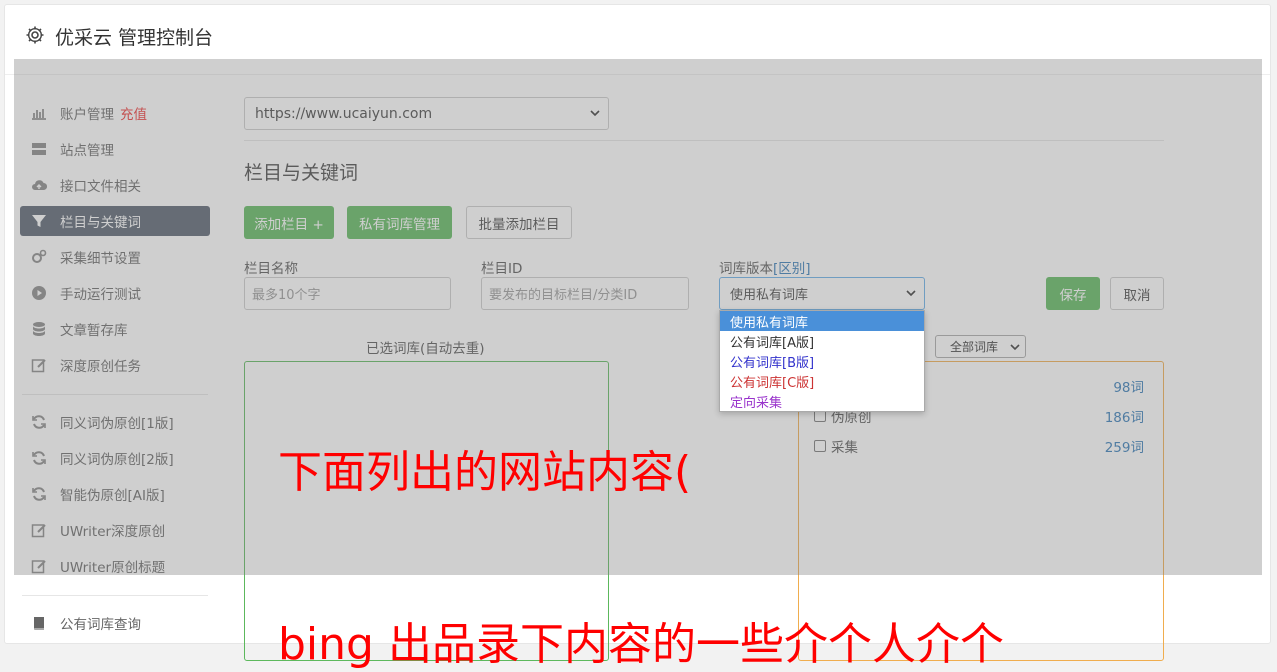 The width and height of the screenshot is (1277, 672). I want to click on book-icon, so click(39, 624).